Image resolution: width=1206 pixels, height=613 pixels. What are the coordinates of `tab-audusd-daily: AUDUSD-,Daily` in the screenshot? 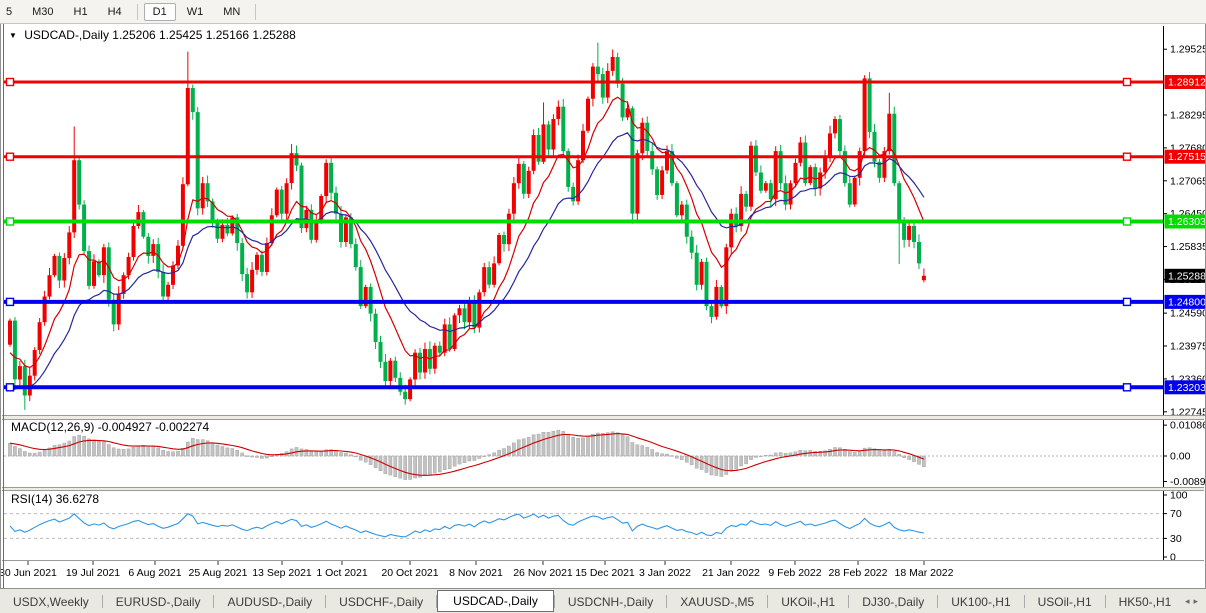 It's located at (269, 602).